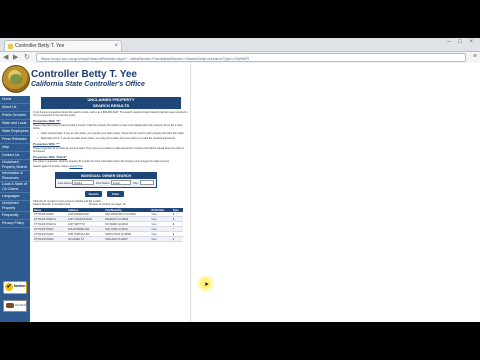  Describe the element at coordinates (15, 165) in the screenshot. I see `sidebar-item: Unclaimed Property Search` at that location.